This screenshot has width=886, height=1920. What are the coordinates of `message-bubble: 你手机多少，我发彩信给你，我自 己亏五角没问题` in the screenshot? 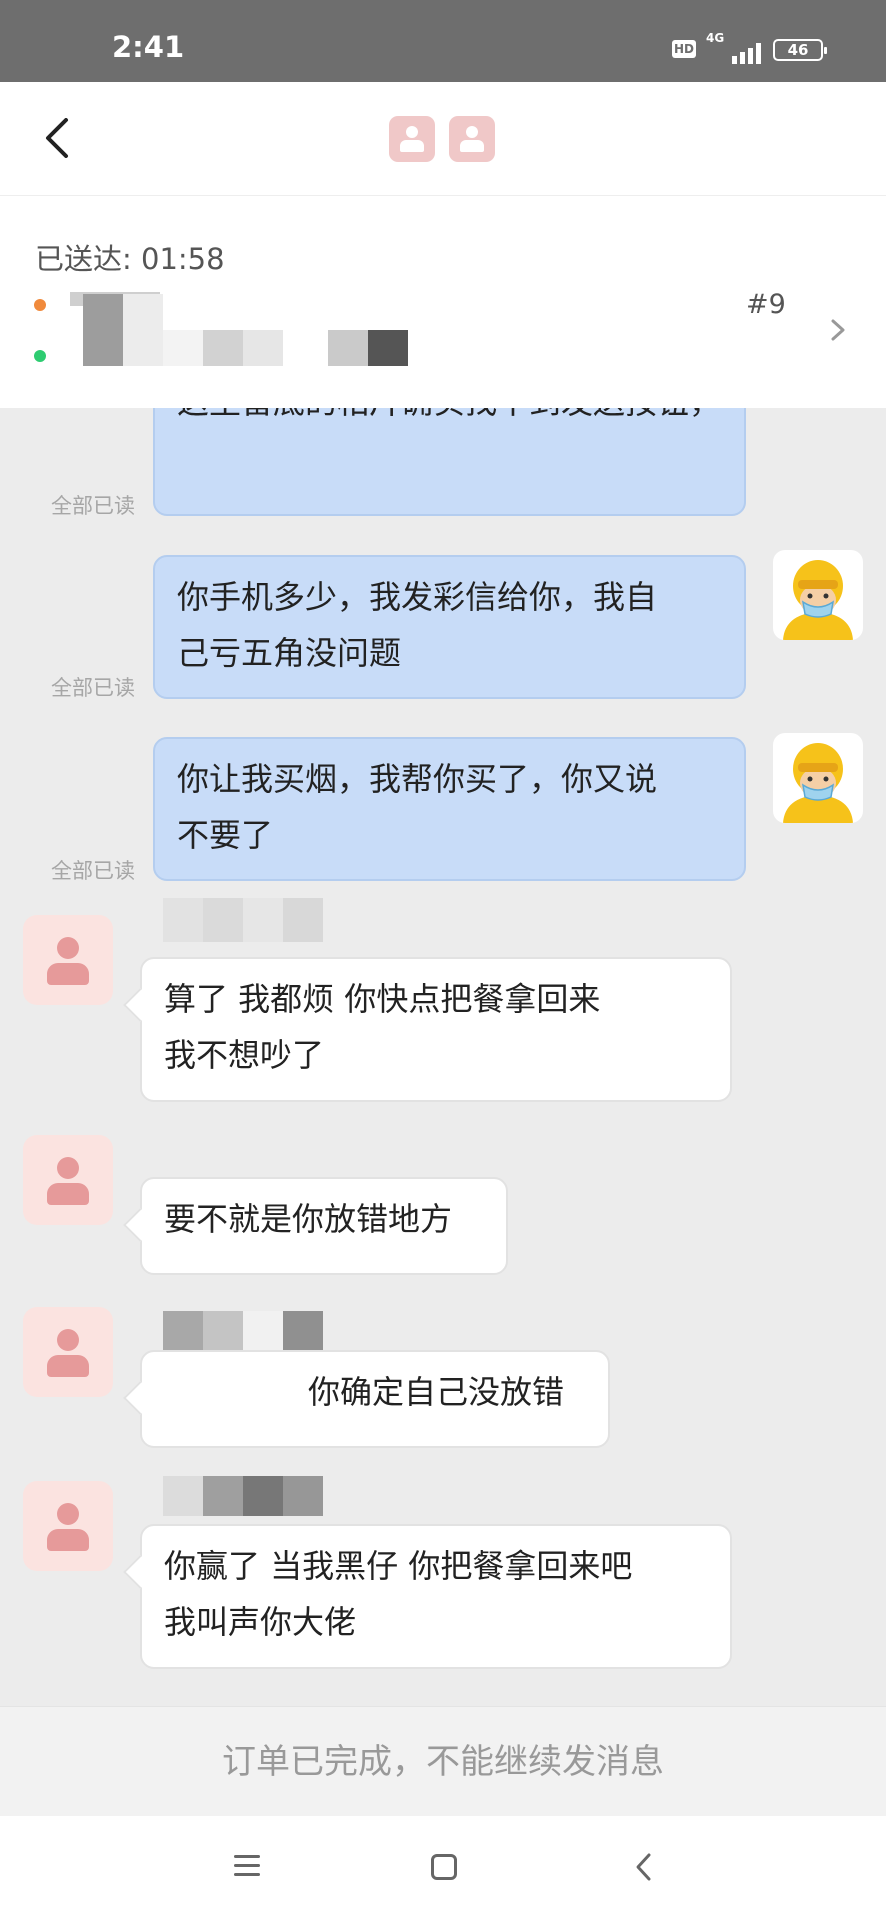 It's located at (449, 627).